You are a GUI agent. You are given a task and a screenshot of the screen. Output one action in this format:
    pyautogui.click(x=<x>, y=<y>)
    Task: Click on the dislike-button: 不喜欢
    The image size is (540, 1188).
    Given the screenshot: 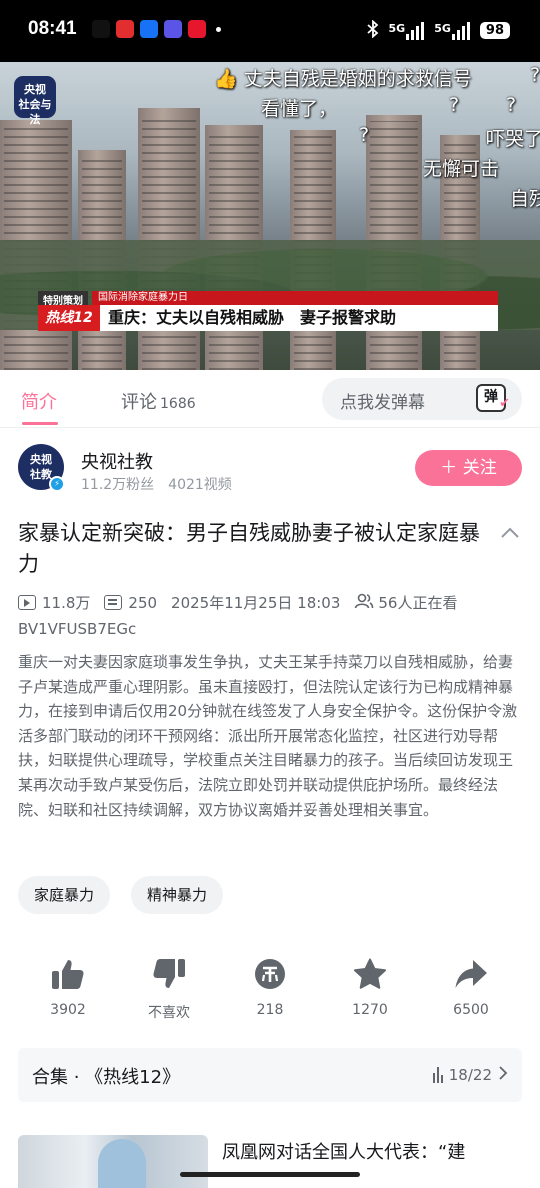 What is the action you would take?
    pyautogui.click(x=169, y=990)
    